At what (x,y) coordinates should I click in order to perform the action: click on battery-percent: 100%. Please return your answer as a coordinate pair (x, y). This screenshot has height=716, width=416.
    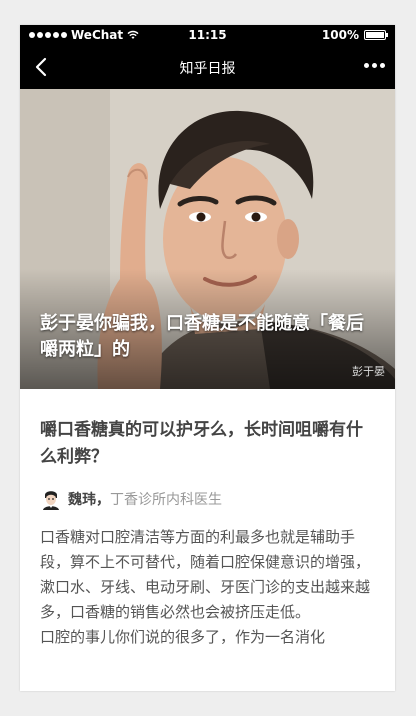
    Looking at the image, I should click on (340, 35).